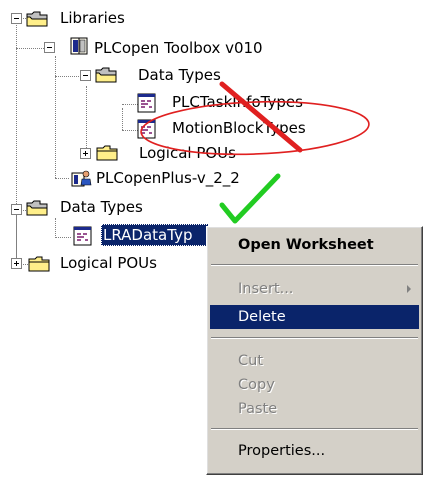 The width and height of the screenshot is (426, 477). I want to click on tree-item-libraries: Libraries, so click(92, 18).